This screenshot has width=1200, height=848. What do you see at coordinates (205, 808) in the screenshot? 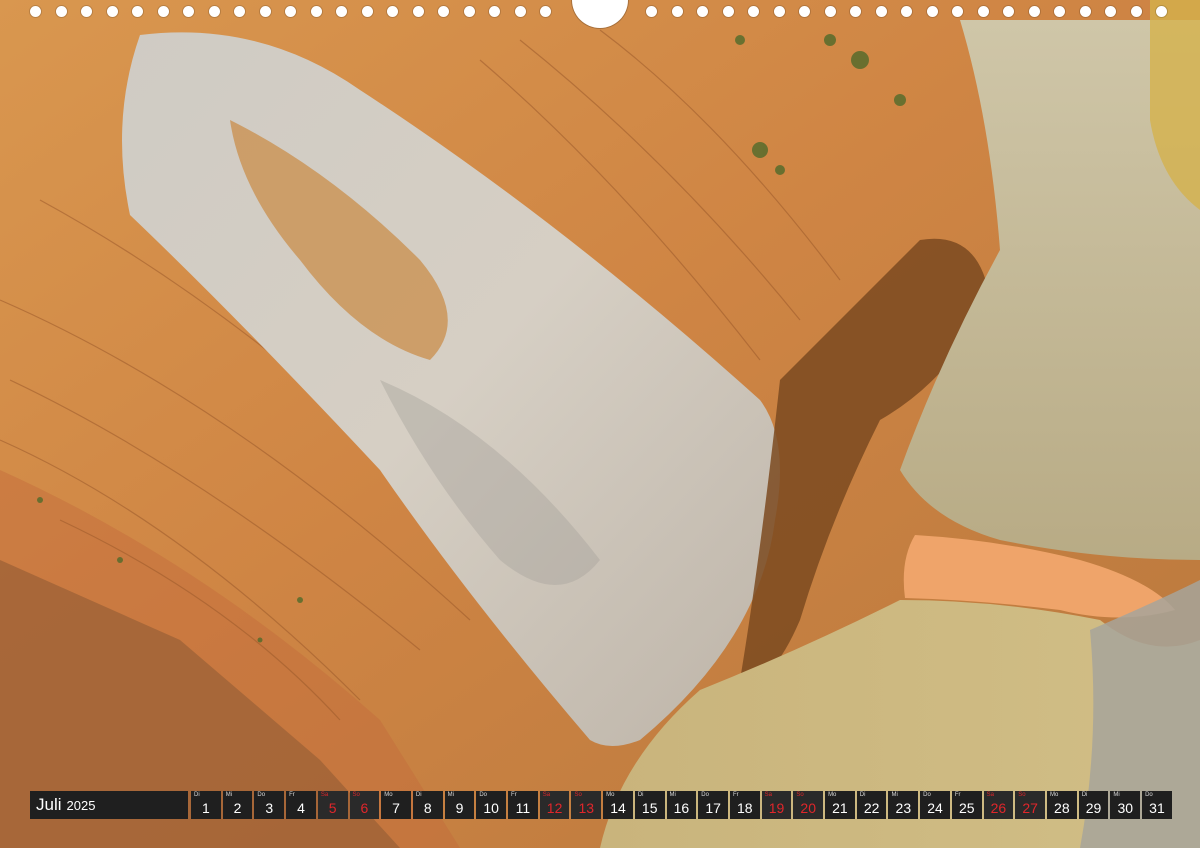
I see `day-number: 1` at bounding box center [205, 808].